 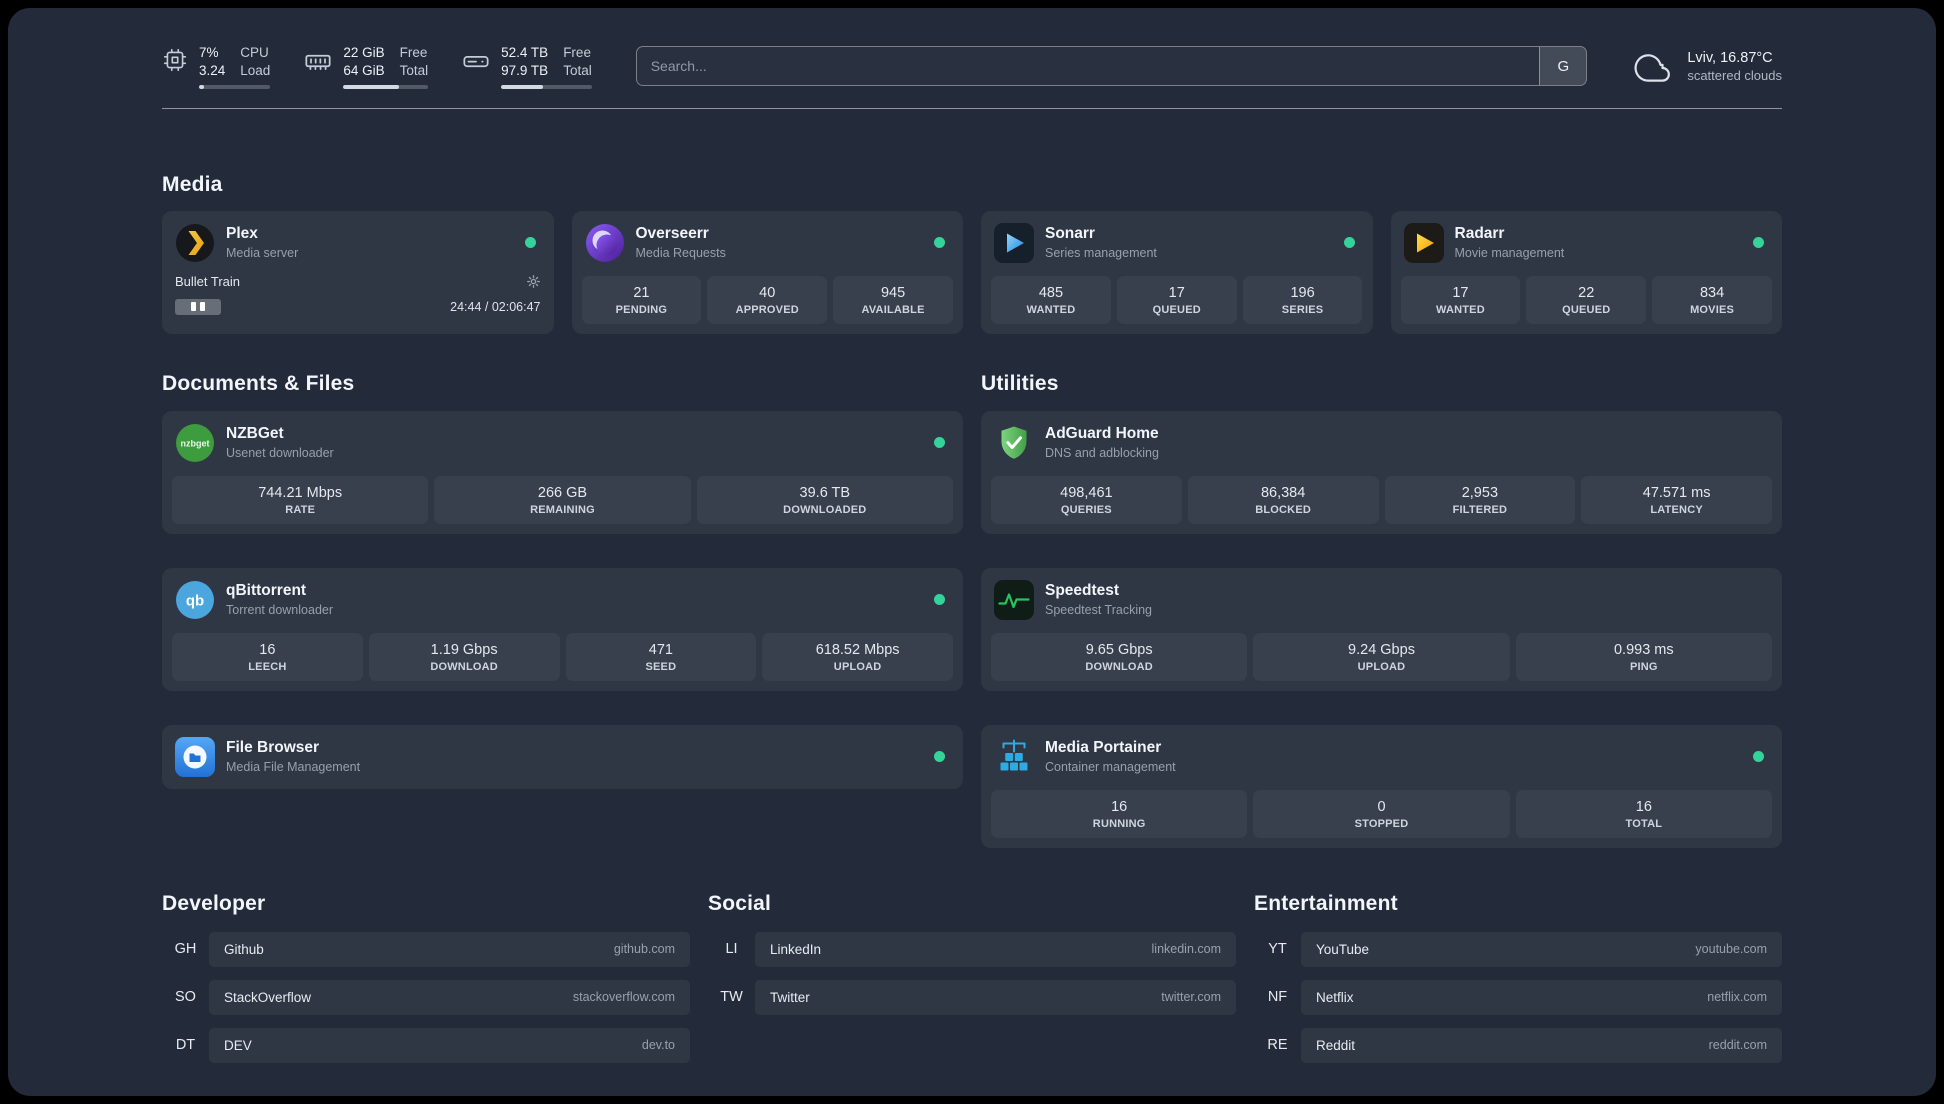 I want to click on bookmark-stackoverflow: SO StackOverflow stackoverflow.com, so click(x=426, y=997).